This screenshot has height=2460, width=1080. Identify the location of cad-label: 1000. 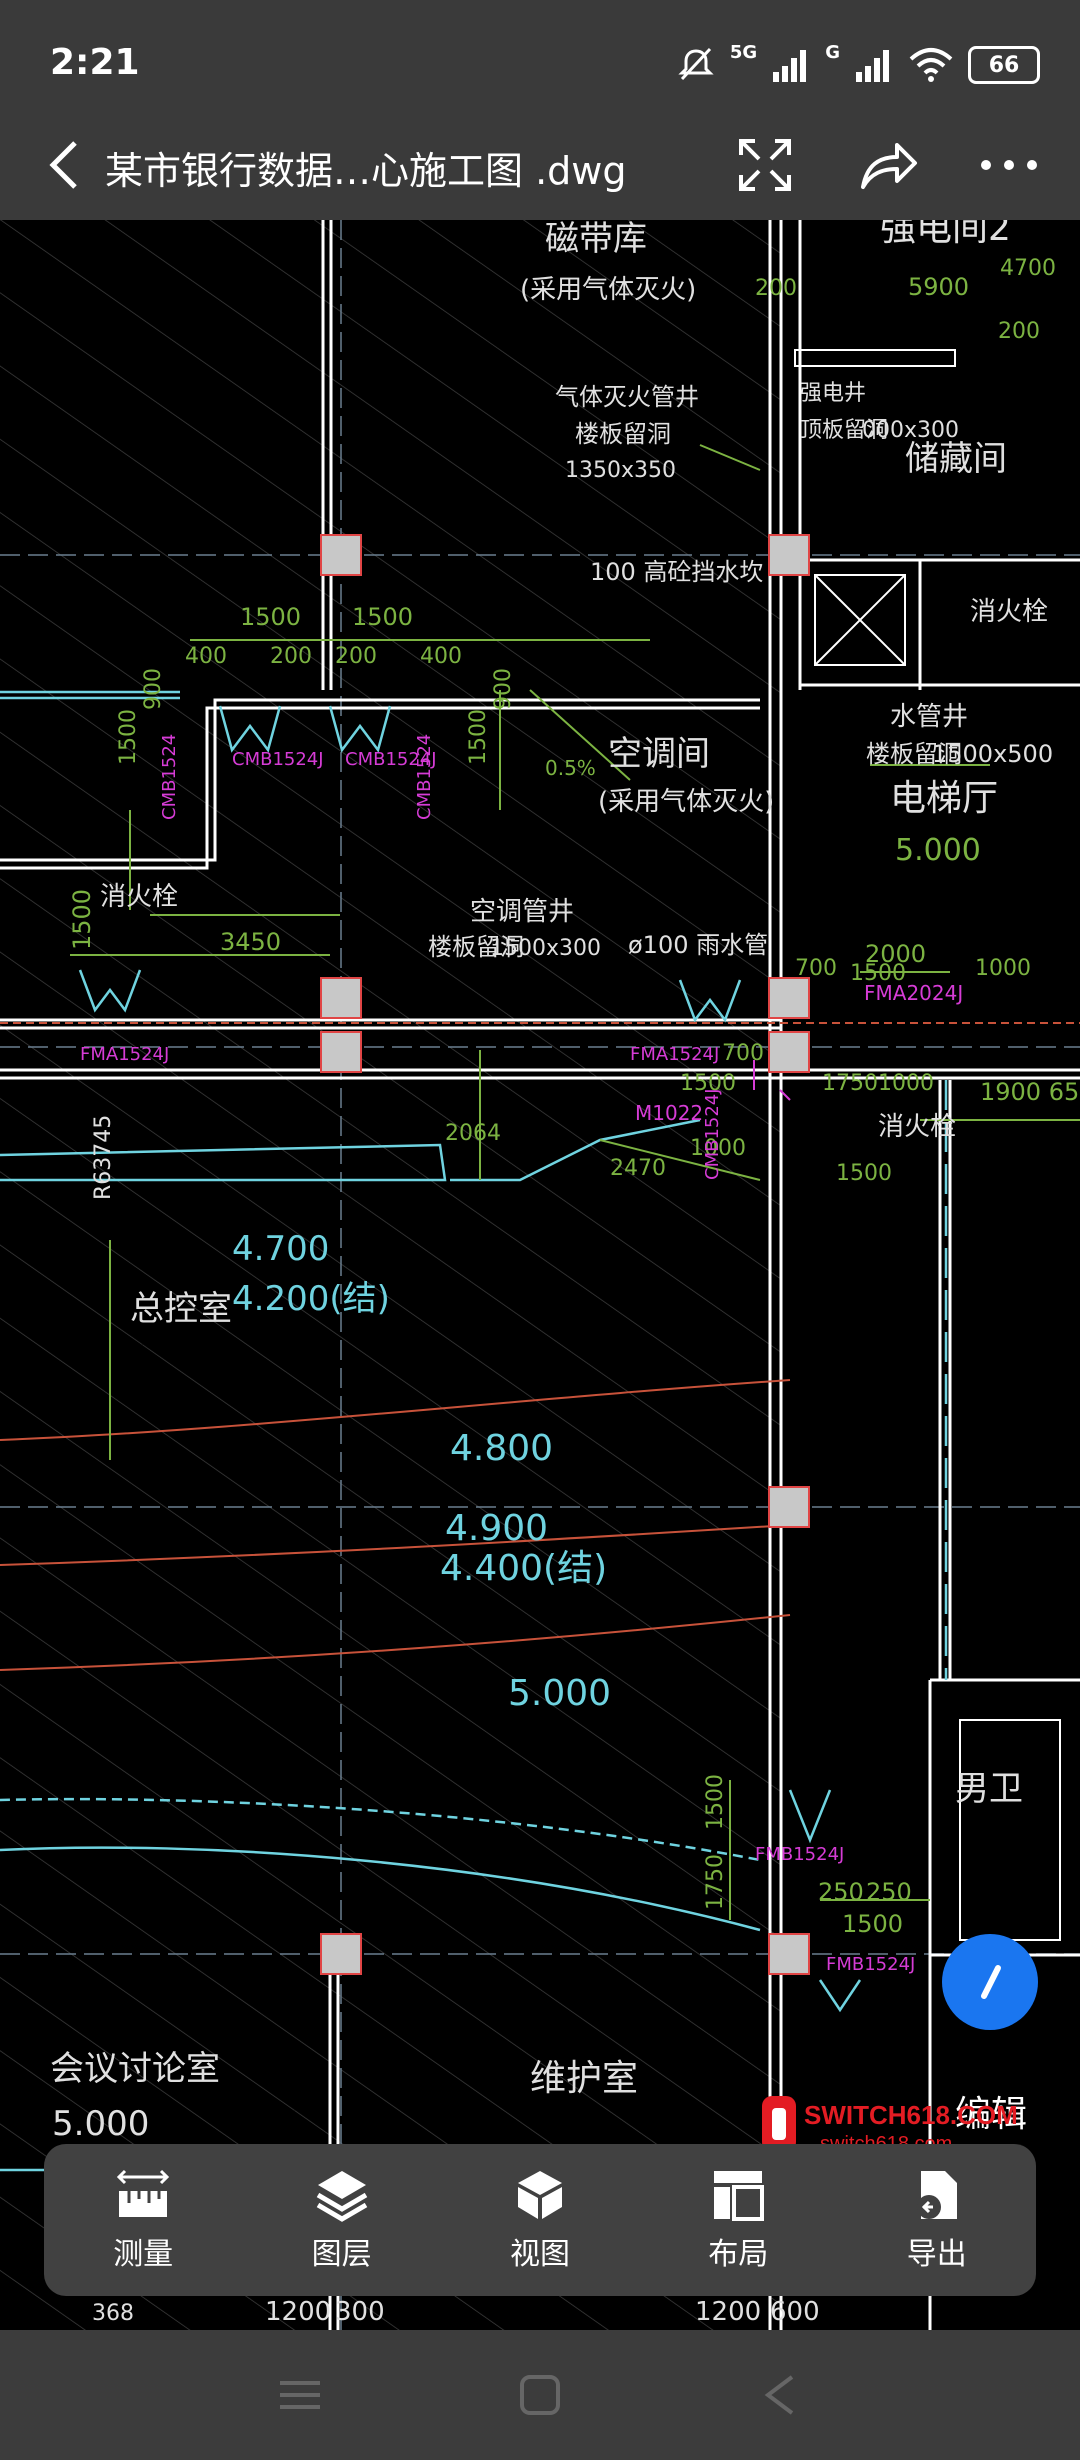
(1003, 968).